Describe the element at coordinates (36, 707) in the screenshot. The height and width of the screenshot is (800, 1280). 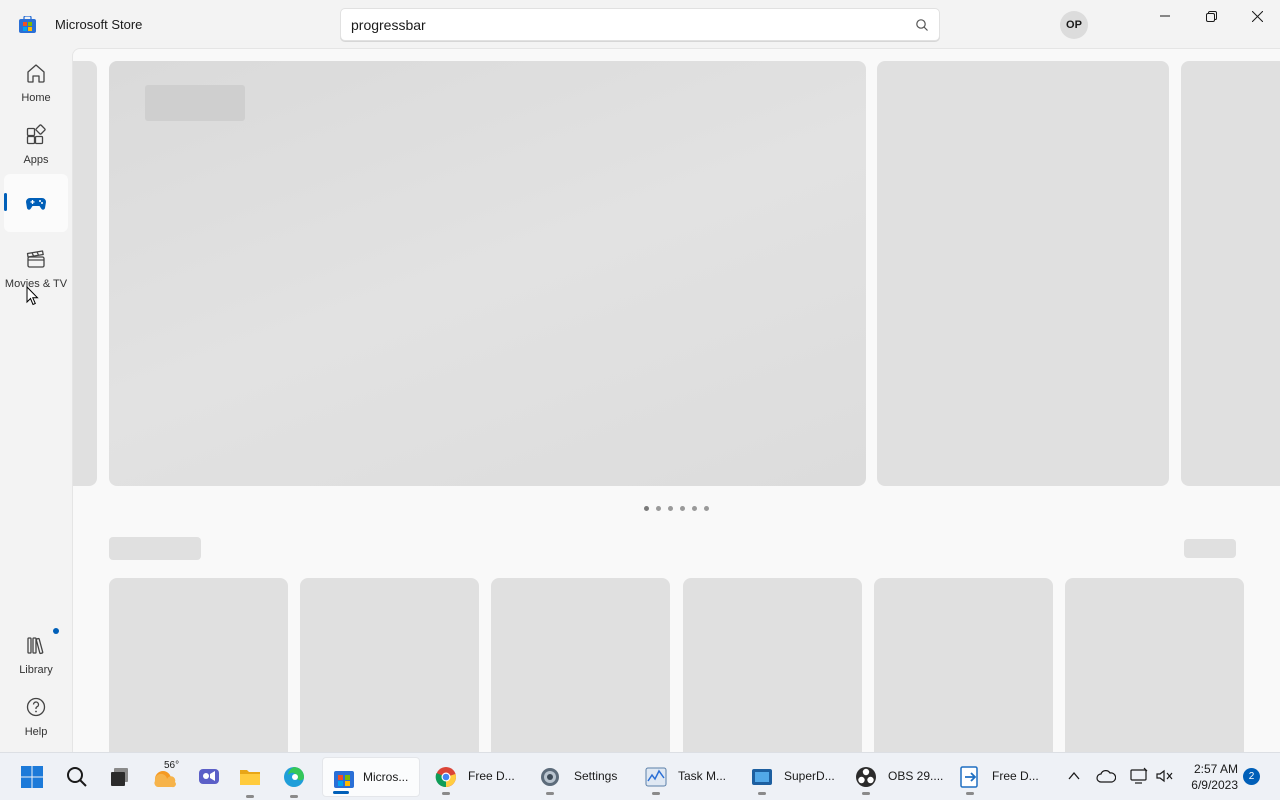
I see `help-icon` at that location.